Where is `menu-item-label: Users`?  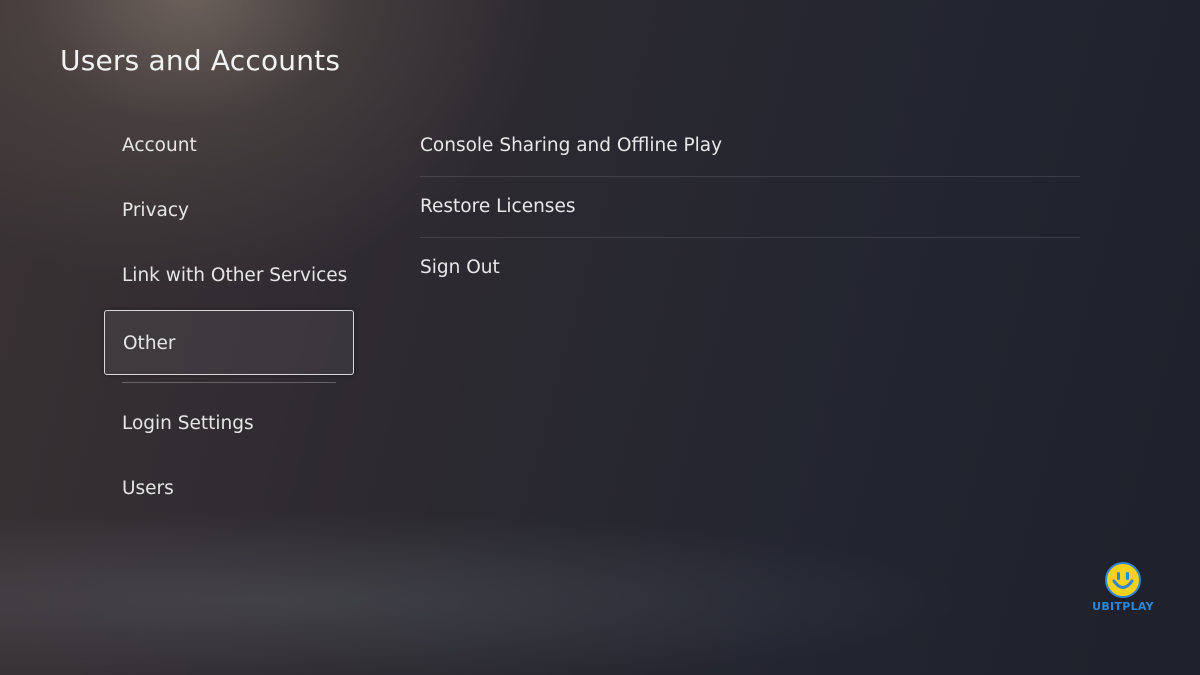
menu-item-label: Users is located at coordinates (148, 488).